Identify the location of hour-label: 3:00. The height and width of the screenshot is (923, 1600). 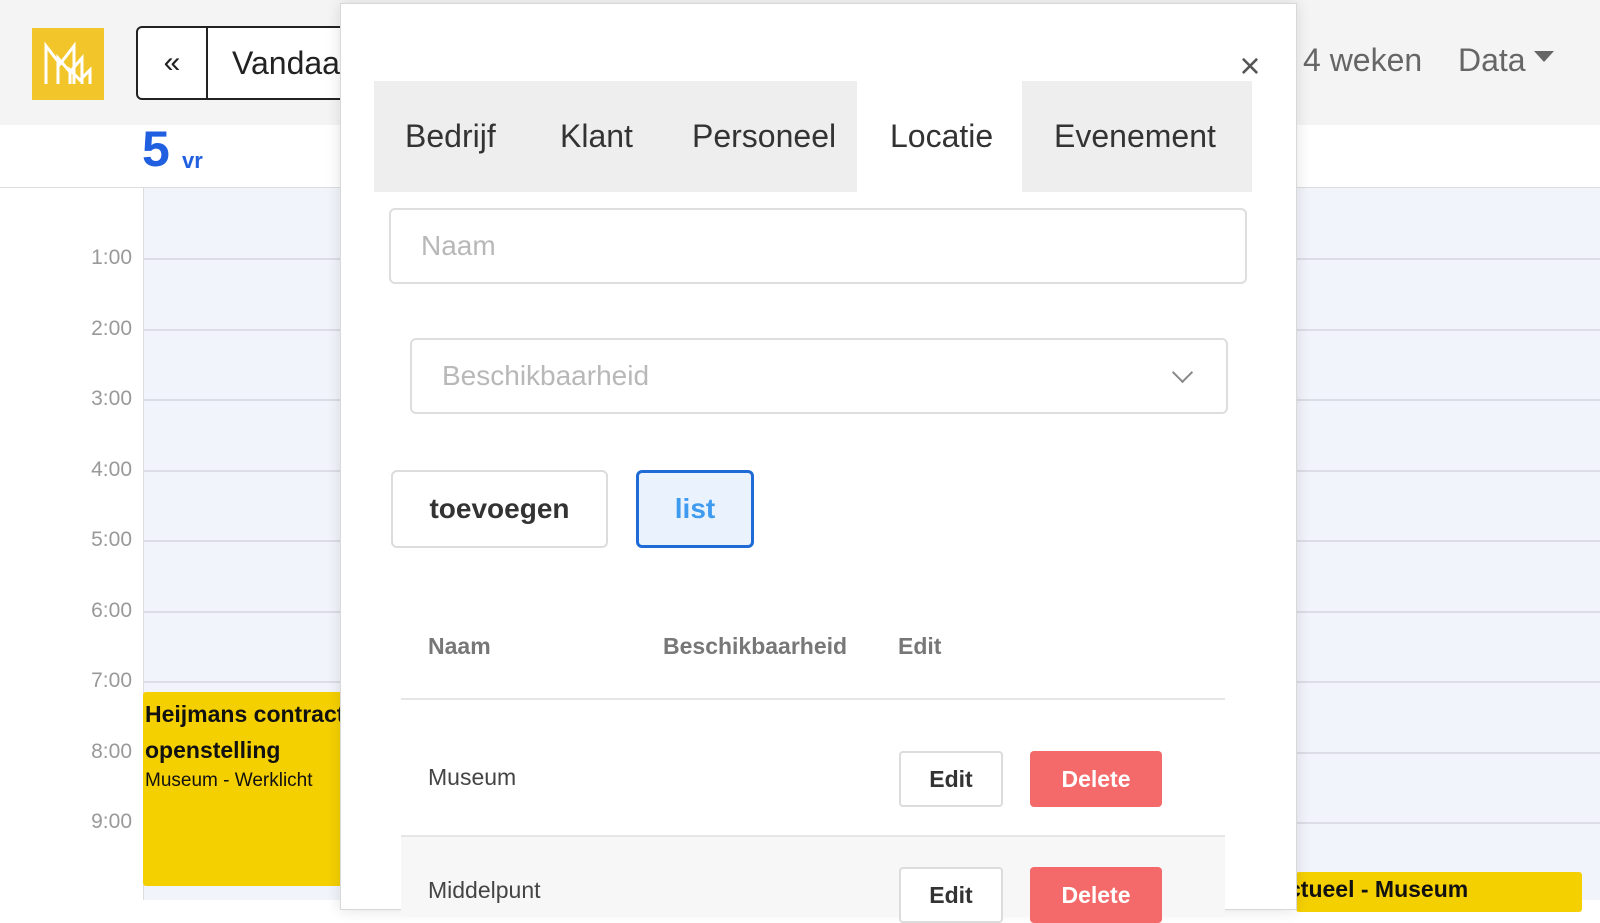
(111, 398).